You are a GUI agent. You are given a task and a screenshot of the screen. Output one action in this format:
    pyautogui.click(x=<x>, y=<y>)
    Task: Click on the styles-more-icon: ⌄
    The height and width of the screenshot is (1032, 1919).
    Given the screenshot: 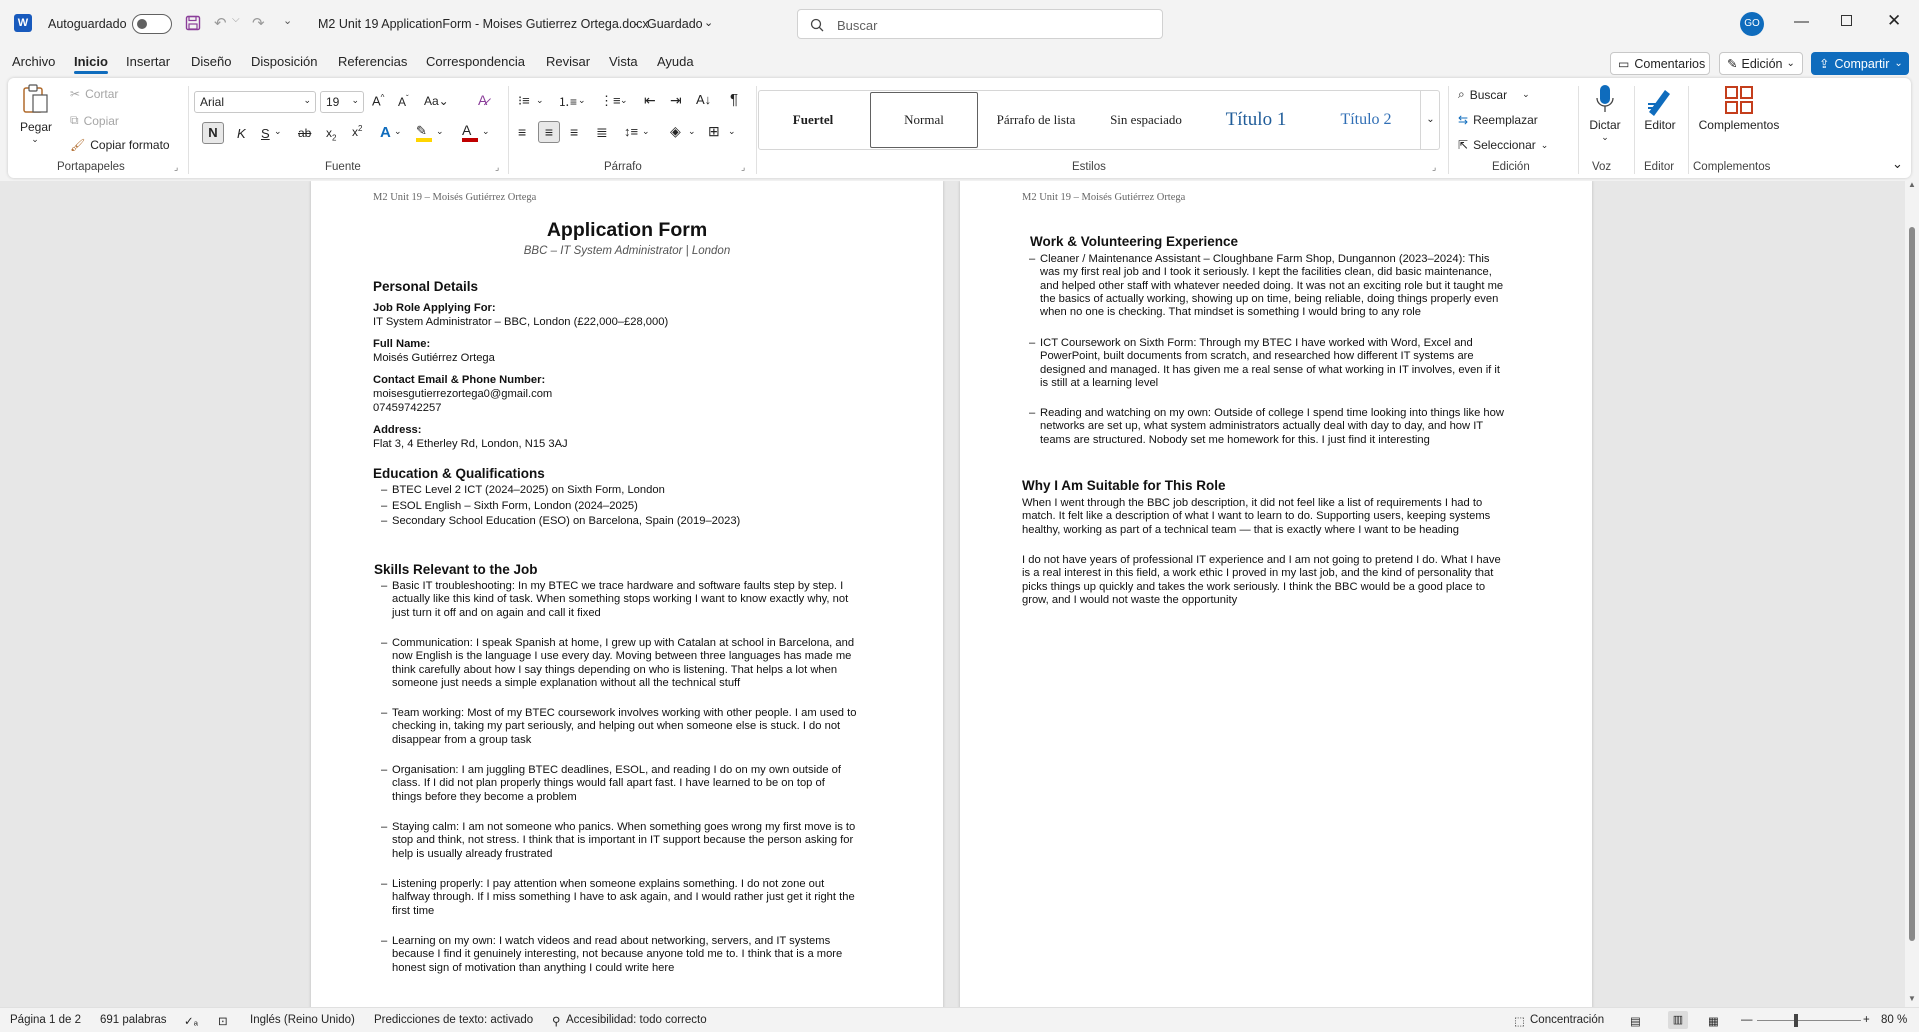 What is the action you would take?
    pyautogui.click(x=1430, y=120)
    